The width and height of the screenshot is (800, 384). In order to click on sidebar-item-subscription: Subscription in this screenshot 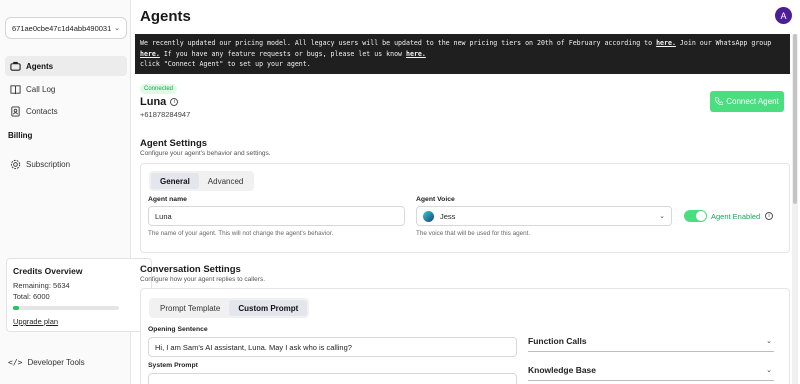, I will do `click(66, 164)`.